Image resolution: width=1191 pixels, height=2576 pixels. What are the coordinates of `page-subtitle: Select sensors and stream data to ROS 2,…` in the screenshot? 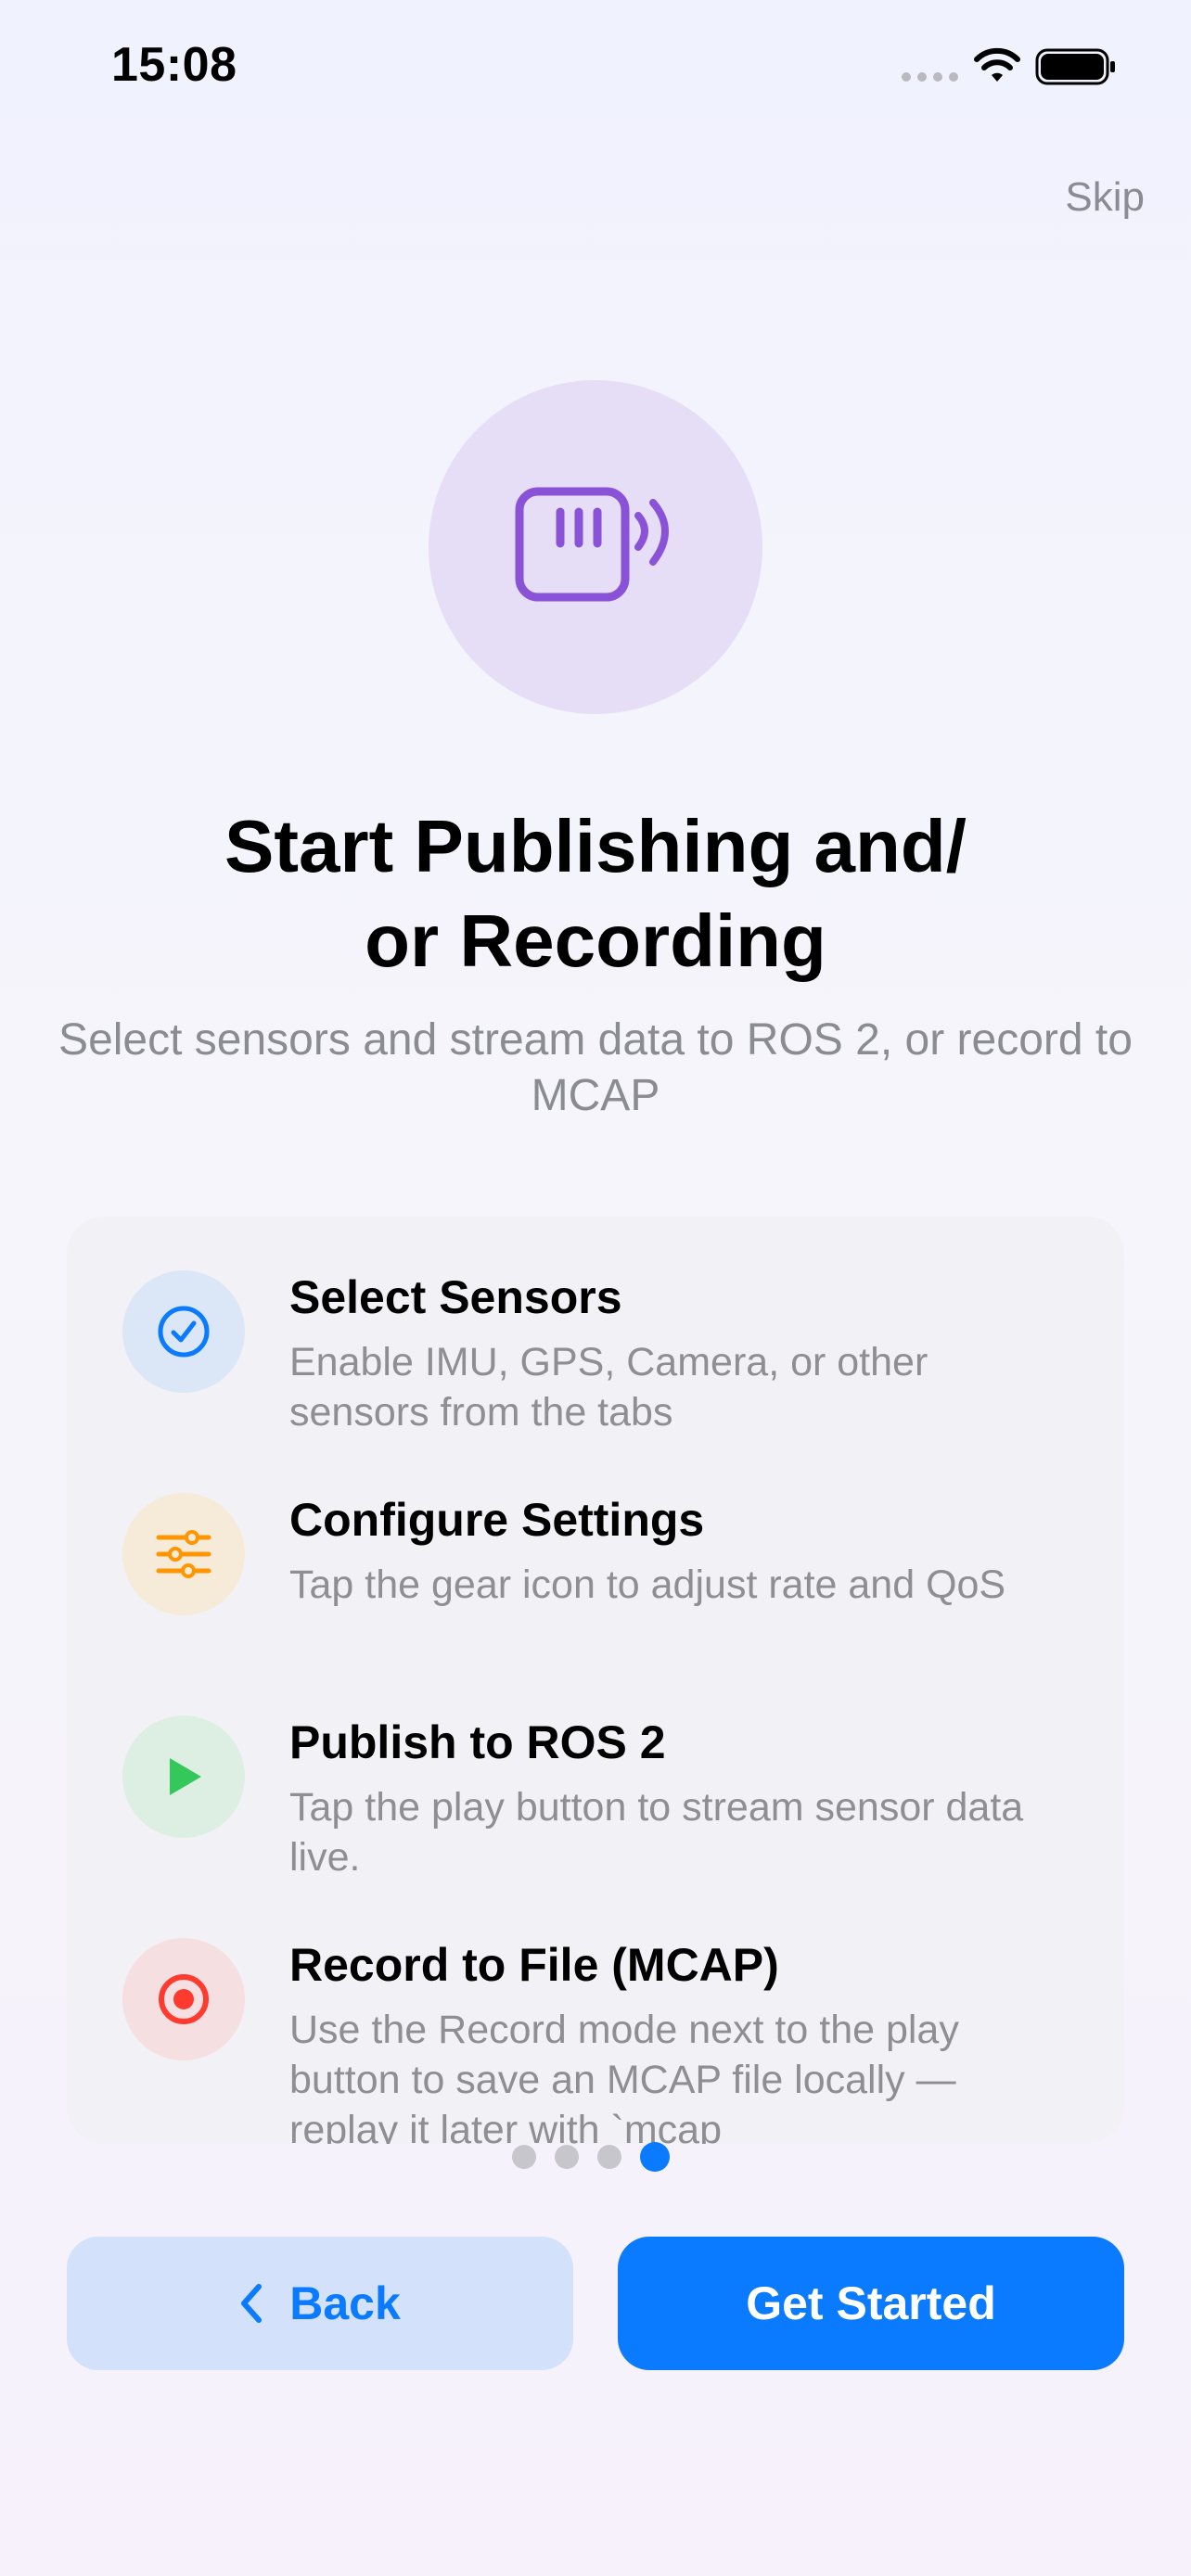 It's located at (595, 1067).